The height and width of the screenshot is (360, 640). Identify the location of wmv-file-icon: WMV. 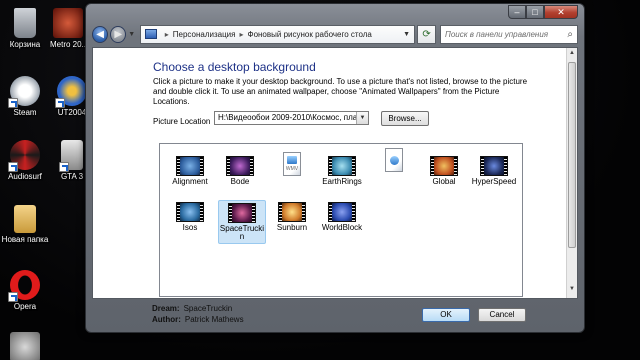
(292, 164).